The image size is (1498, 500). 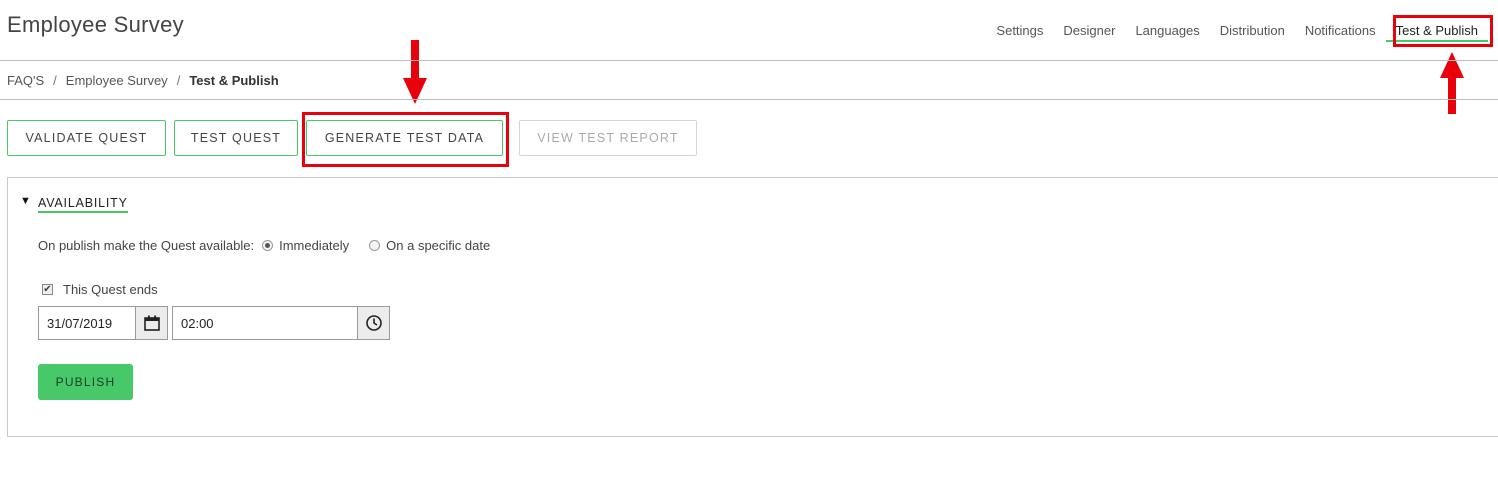 I want to click on nav-notifications: Notifications, so click(x=1340, y=31).